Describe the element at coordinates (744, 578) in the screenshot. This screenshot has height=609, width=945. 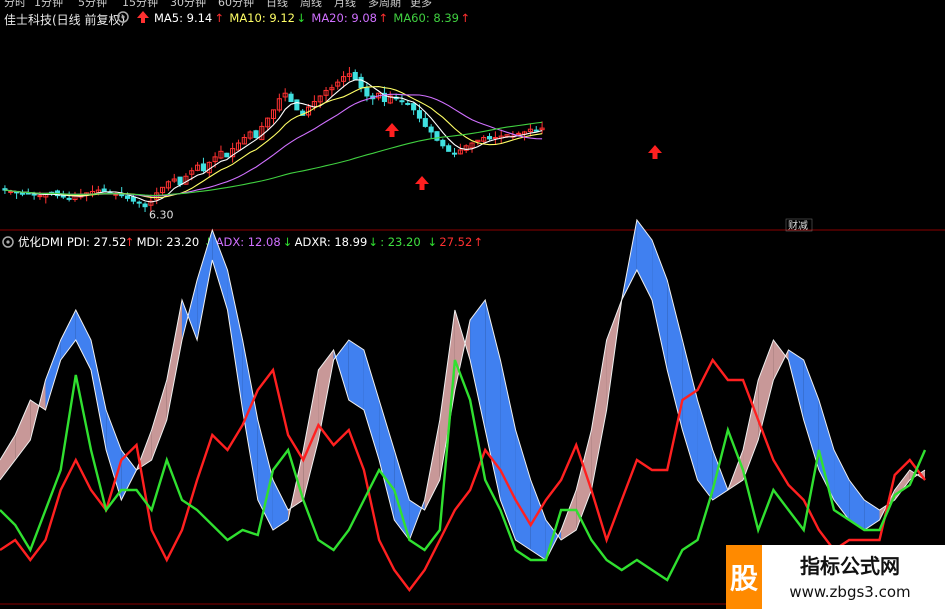
I see `watermark-logo: 股` at that location.